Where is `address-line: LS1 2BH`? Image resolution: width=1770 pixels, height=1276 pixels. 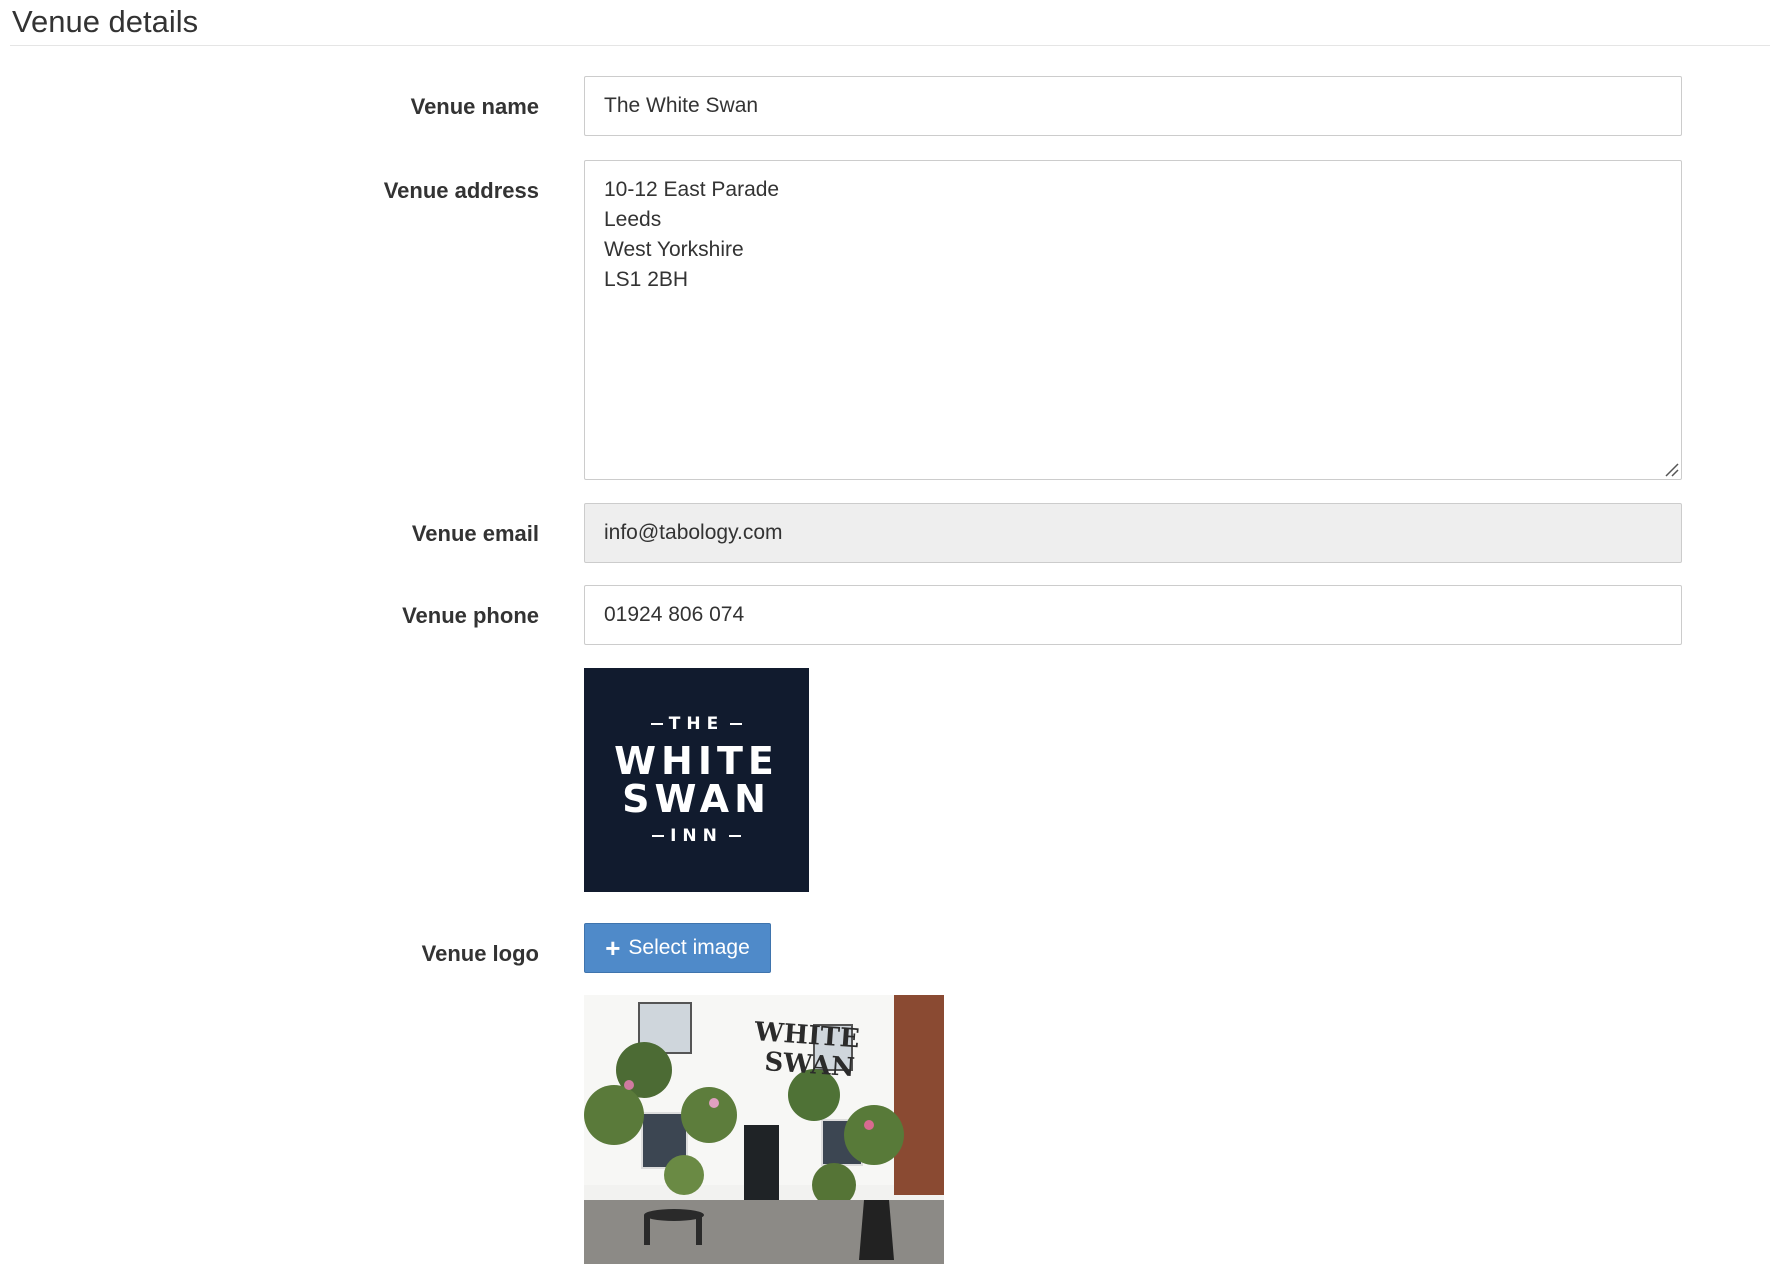
address-line: LS1 2BH is located at coordinates (646, 279).